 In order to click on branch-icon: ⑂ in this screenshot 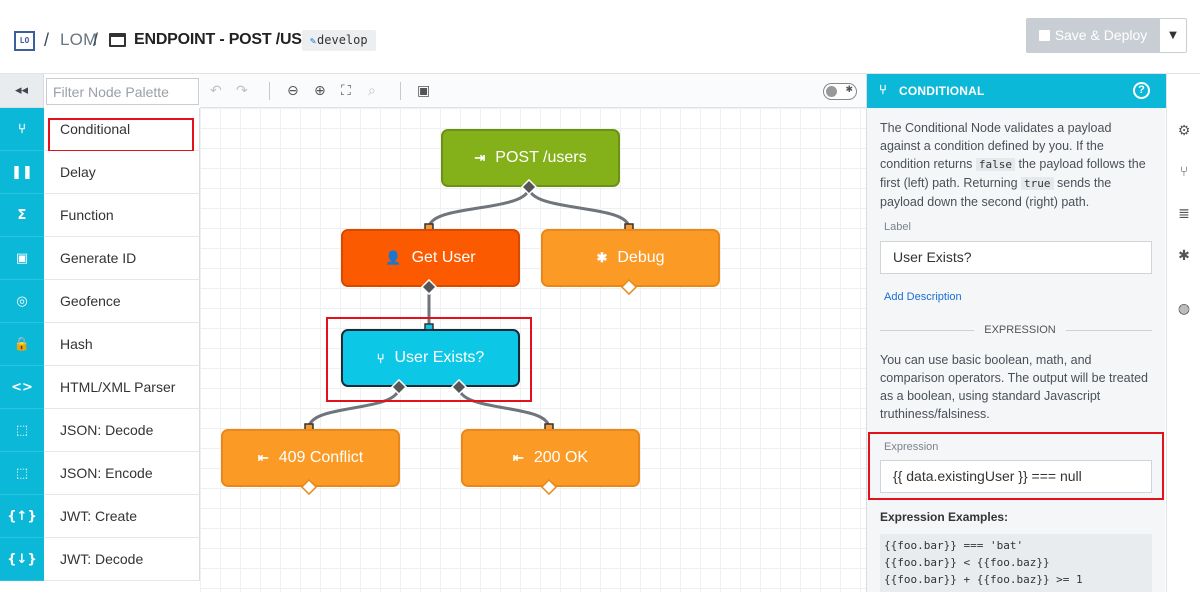, I will do `click(1184, 172)`.